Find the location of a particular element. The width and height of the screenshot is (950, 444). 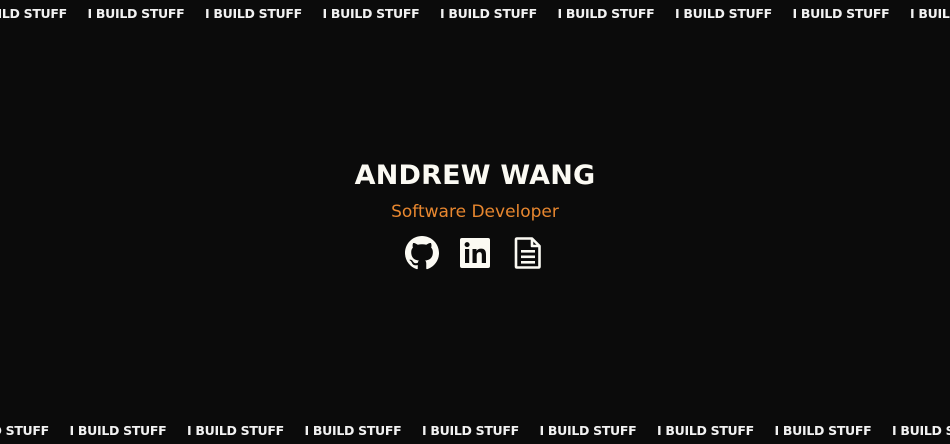

job-title: Software Developer is located at coordinates (475, 212).